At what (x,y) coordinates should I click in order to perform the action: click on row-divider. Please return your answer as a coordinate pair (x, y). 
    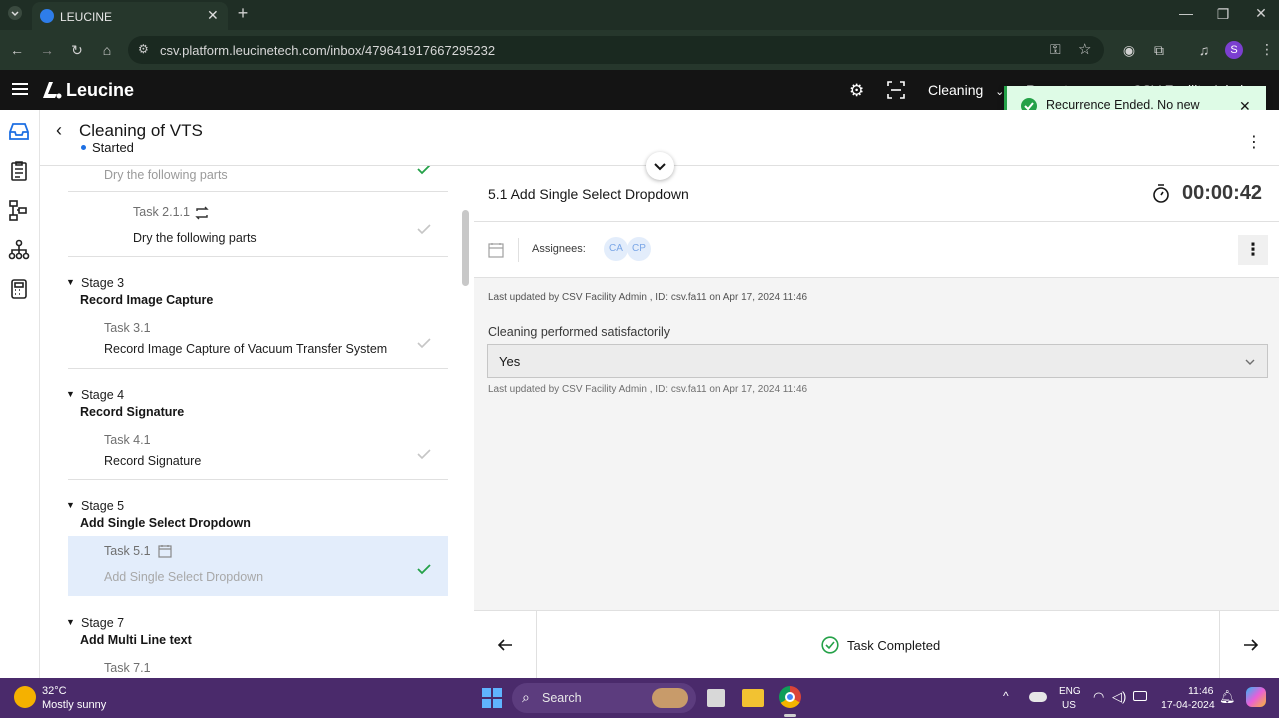
    Looking at the image, I should click on (258, 368).